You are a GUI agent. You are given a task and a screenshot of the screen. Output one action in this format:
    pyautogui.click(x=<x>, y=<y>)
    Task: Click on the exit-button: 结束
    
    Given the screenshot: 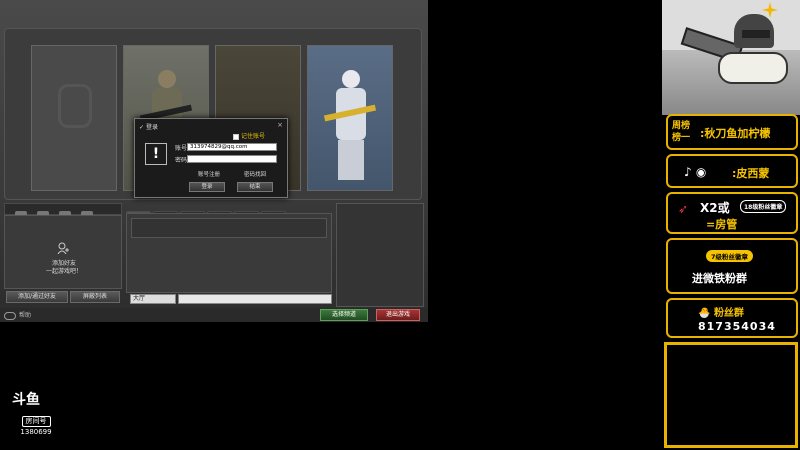 What is the action you would take?
    pyautogui.click(x=255, y=187)
    